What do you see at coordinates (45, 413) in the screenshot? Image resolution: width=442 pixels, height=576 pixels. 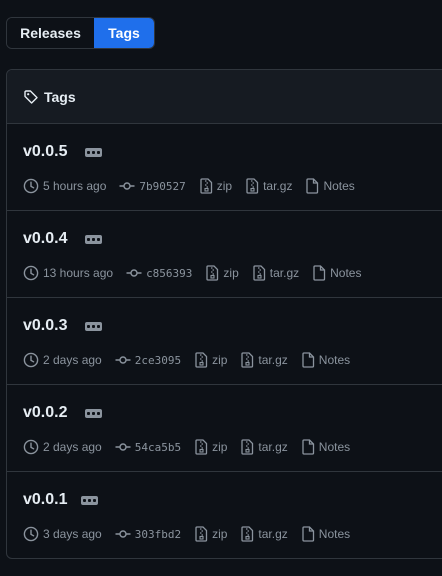 I see `tag-name-link: v0.0.2` at bounding box center [45, 413].